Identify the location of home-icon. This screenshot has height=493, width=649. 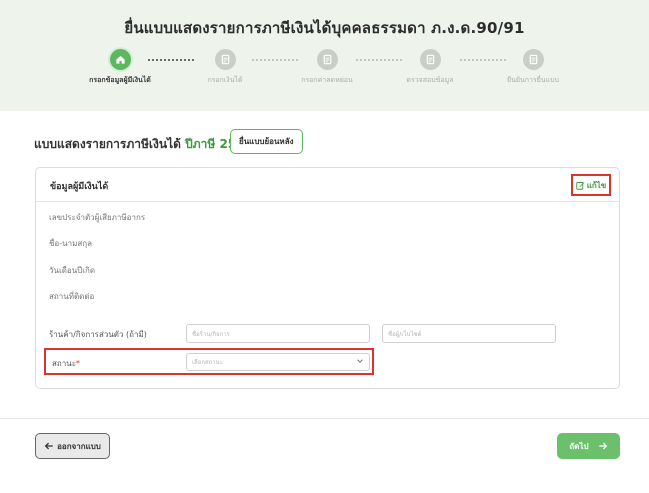
(120, 59).